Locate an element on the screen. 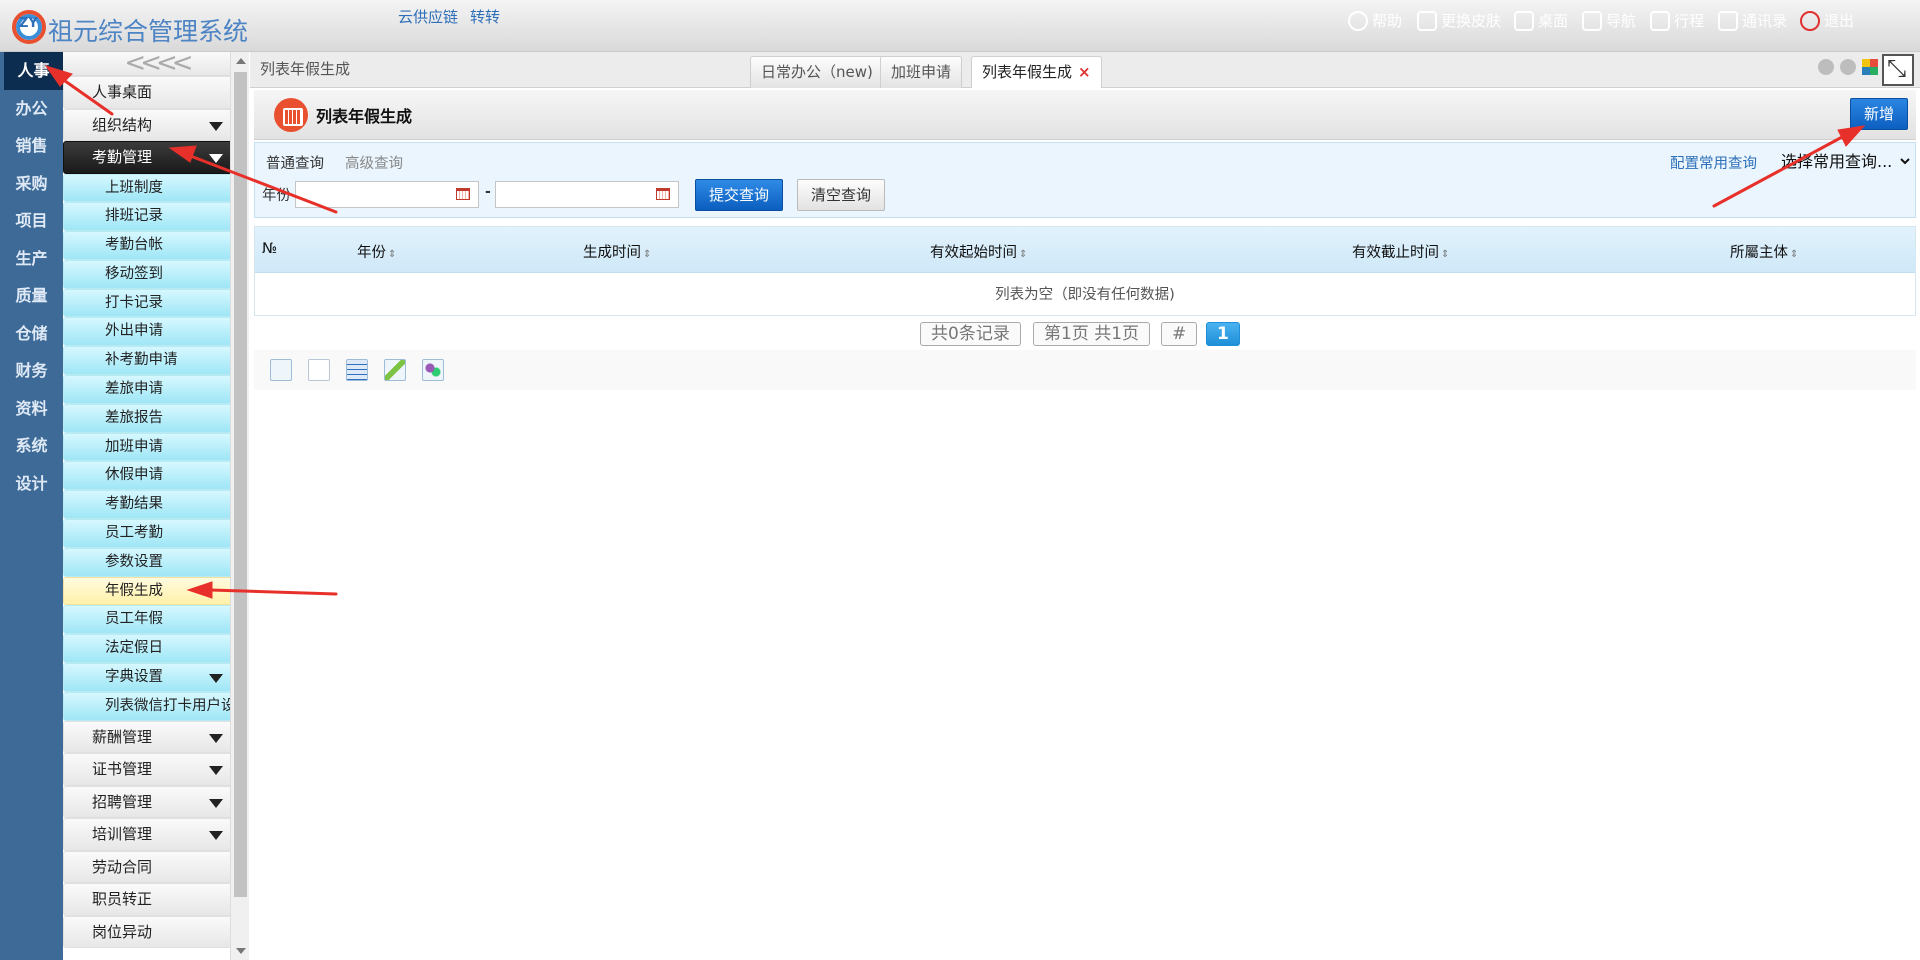  scroll-up-icon is located at coordinates (241, 61).